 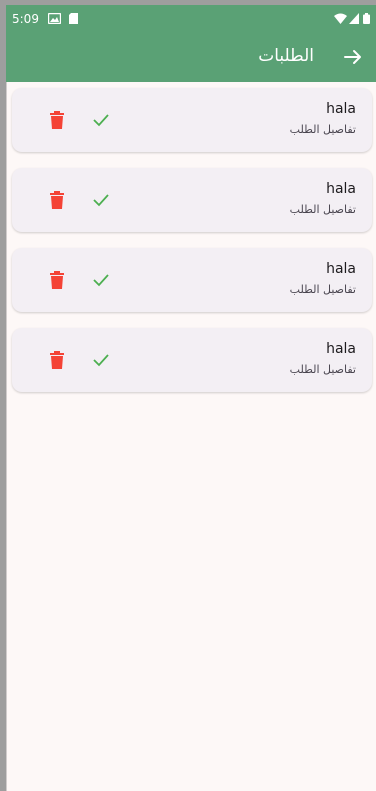 What do you see at coordinates (54, 18) in the screenshot?
I see `image-icon` at bounding box center [54, 18].